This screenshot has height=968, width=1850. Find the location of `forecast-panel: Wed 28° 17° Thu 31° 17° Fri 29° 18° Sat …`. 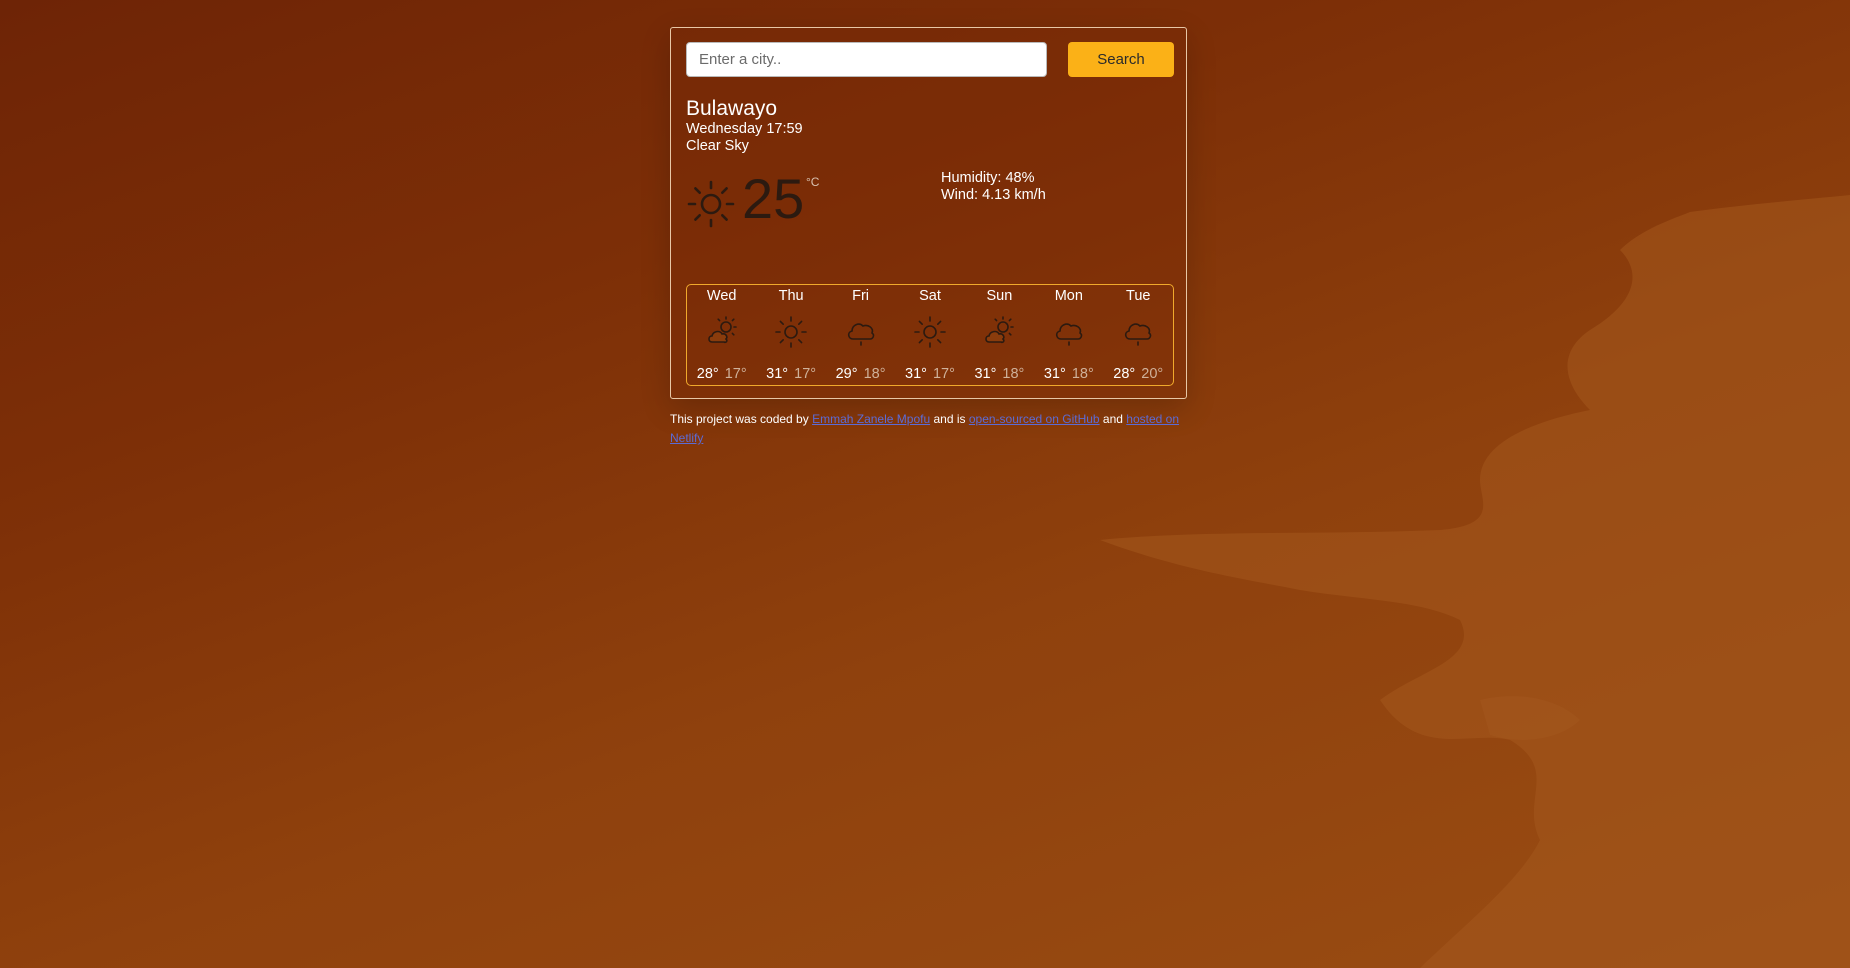

forecast-panel: Wed 28° 17° Thu 31° 17° Fri 29° 18° Sat … is located at coordinates (930, 335).